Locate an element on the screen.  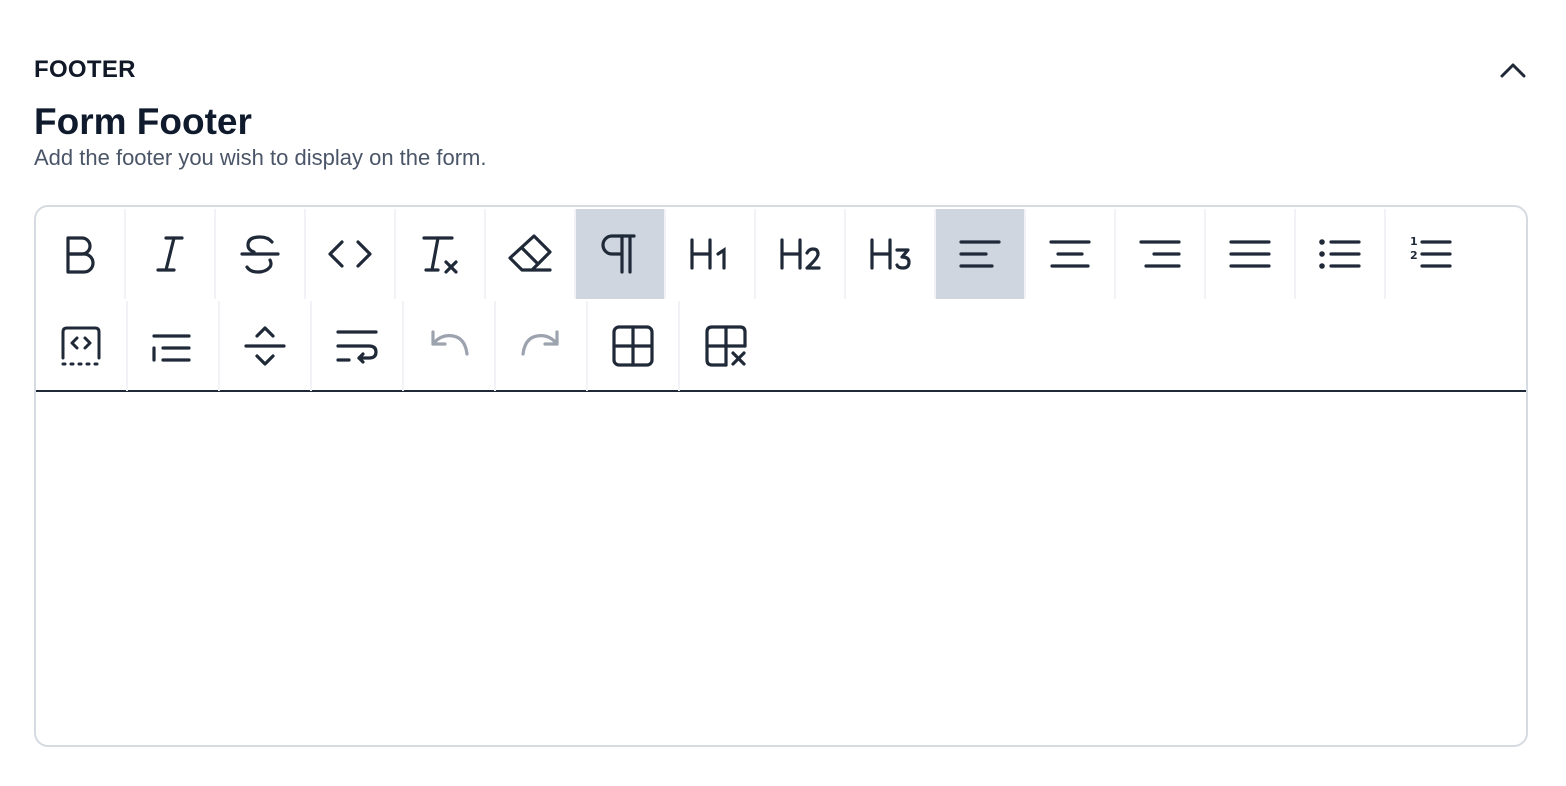
align-left-icon is located at coordinates (980, 254).